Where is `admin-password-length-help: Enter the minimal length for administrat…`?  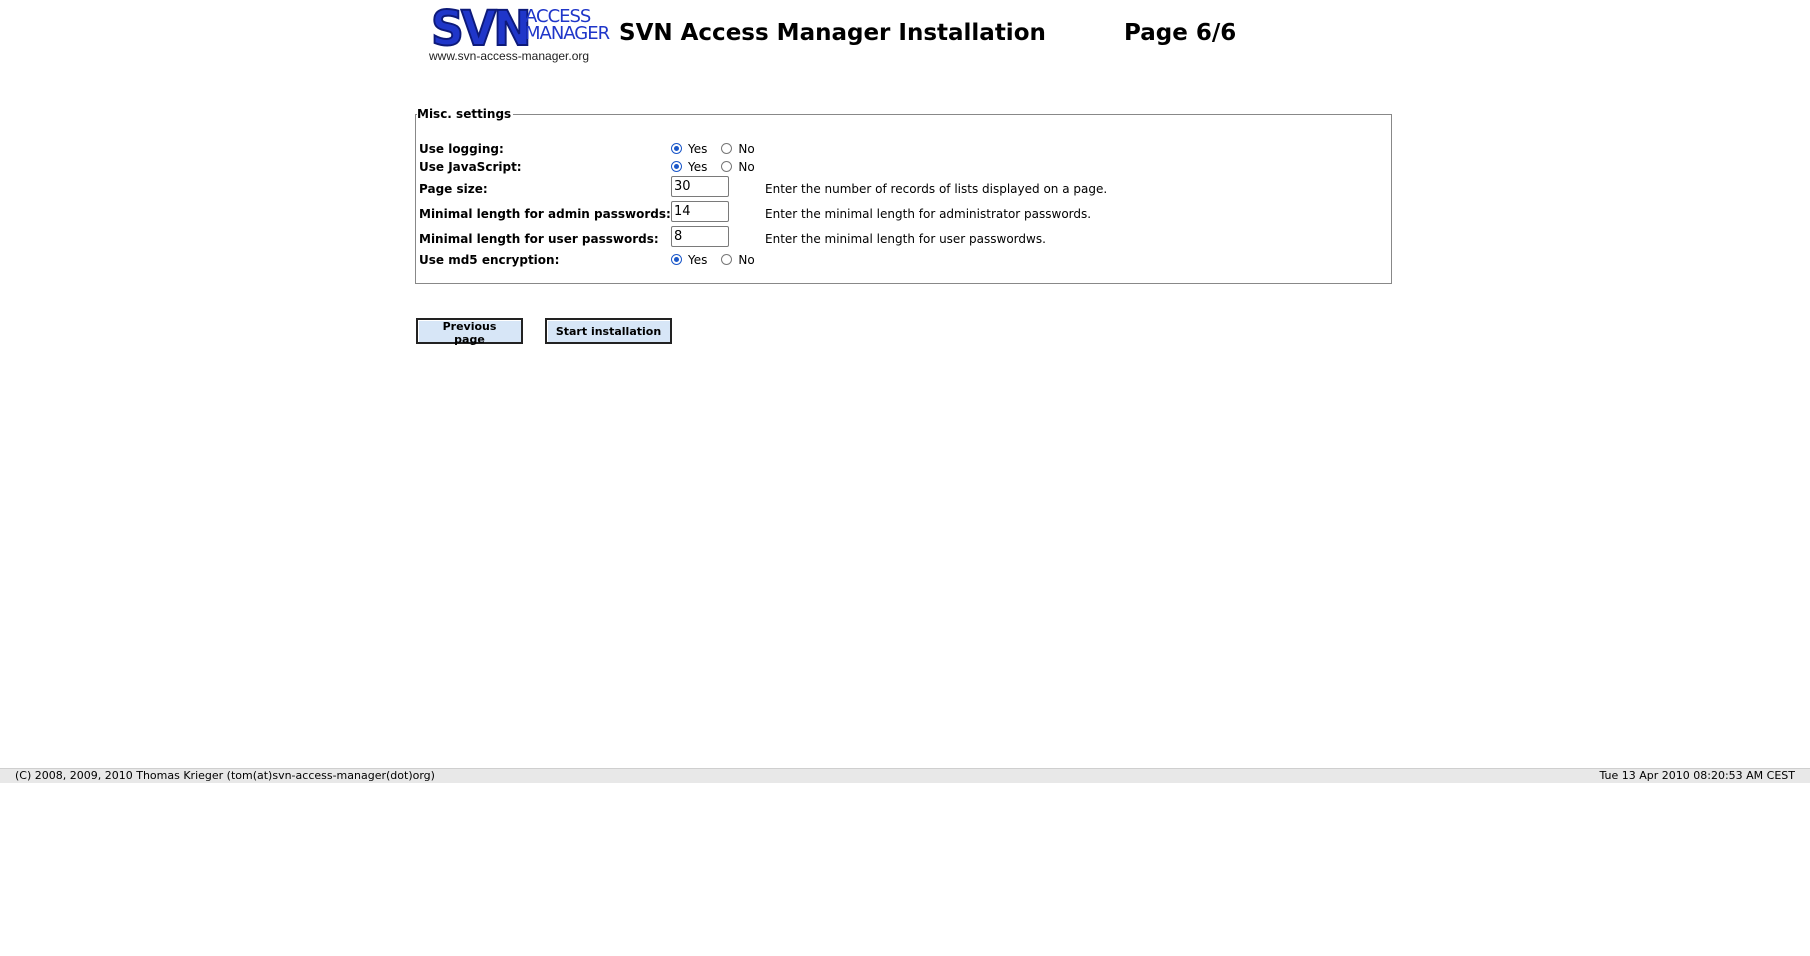
admin-password-length-help: Enter the minimal length for administrat… is located at coordinates (928, 214).